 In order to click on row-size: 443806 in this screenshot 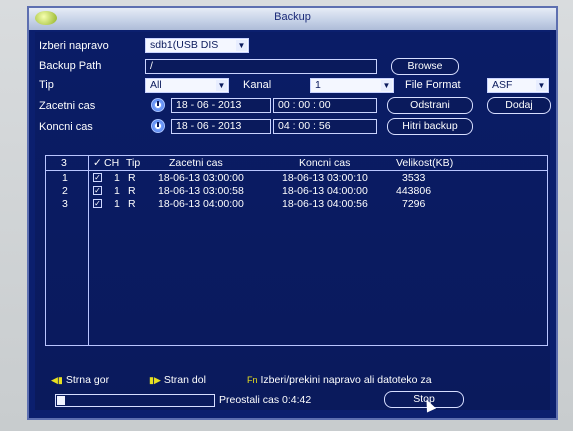, I will do `click(414, 191)`.